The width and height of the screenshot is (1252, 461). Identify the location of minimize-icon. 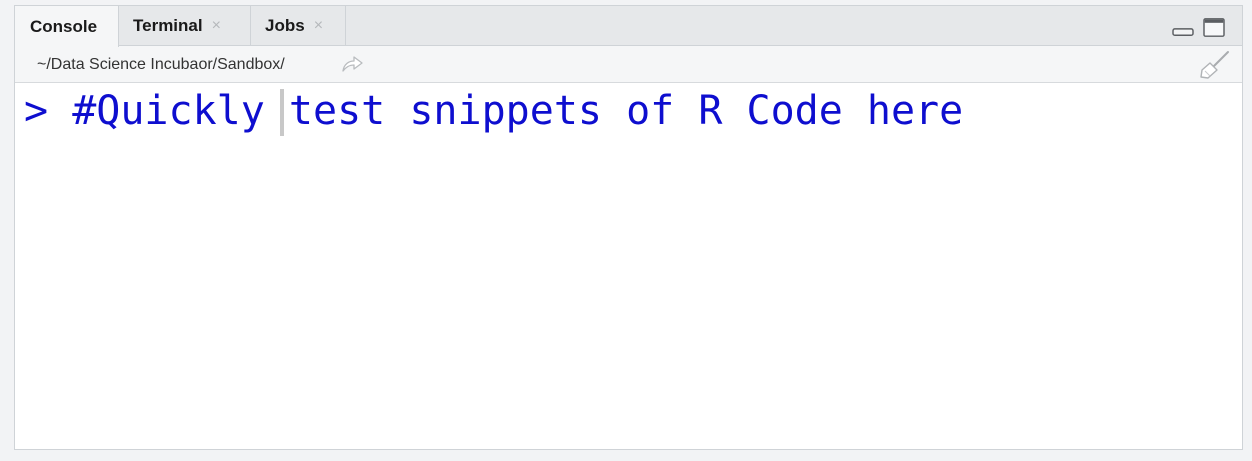
(1183, 28).